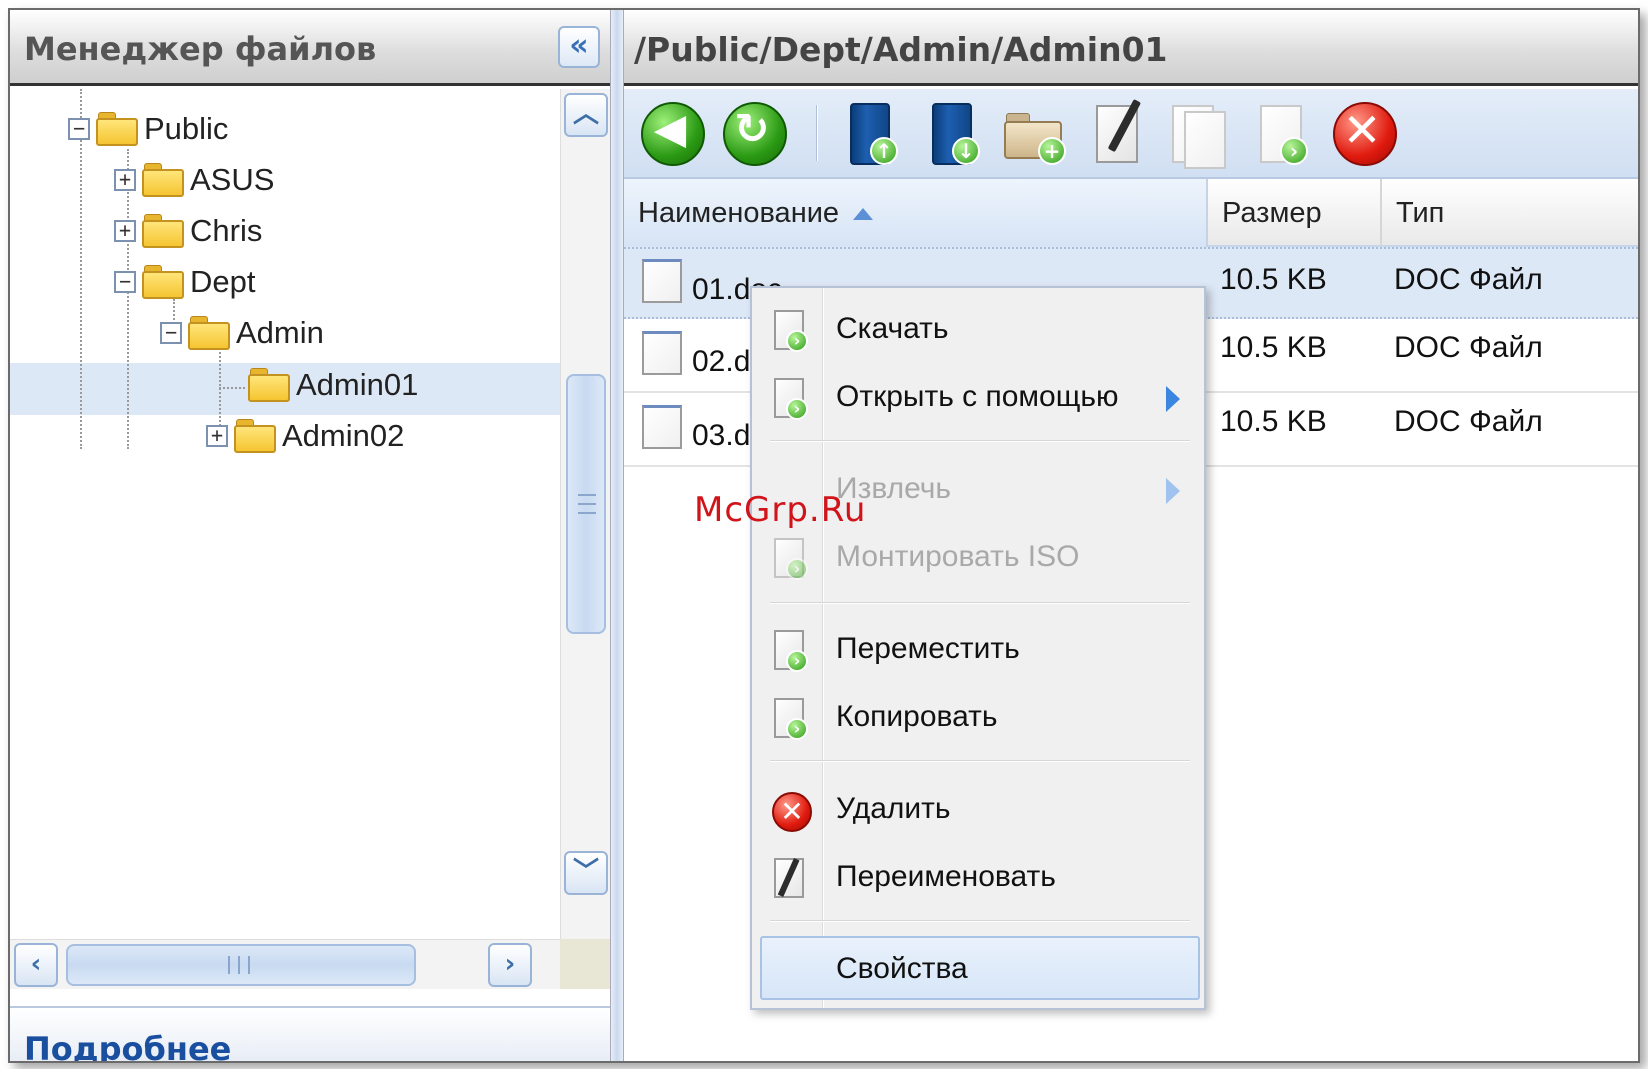  What do you see at coordinates (127, 1045) in the screenshot?
I see `details-label: Подробнее` at bounding box center [127, 1045].